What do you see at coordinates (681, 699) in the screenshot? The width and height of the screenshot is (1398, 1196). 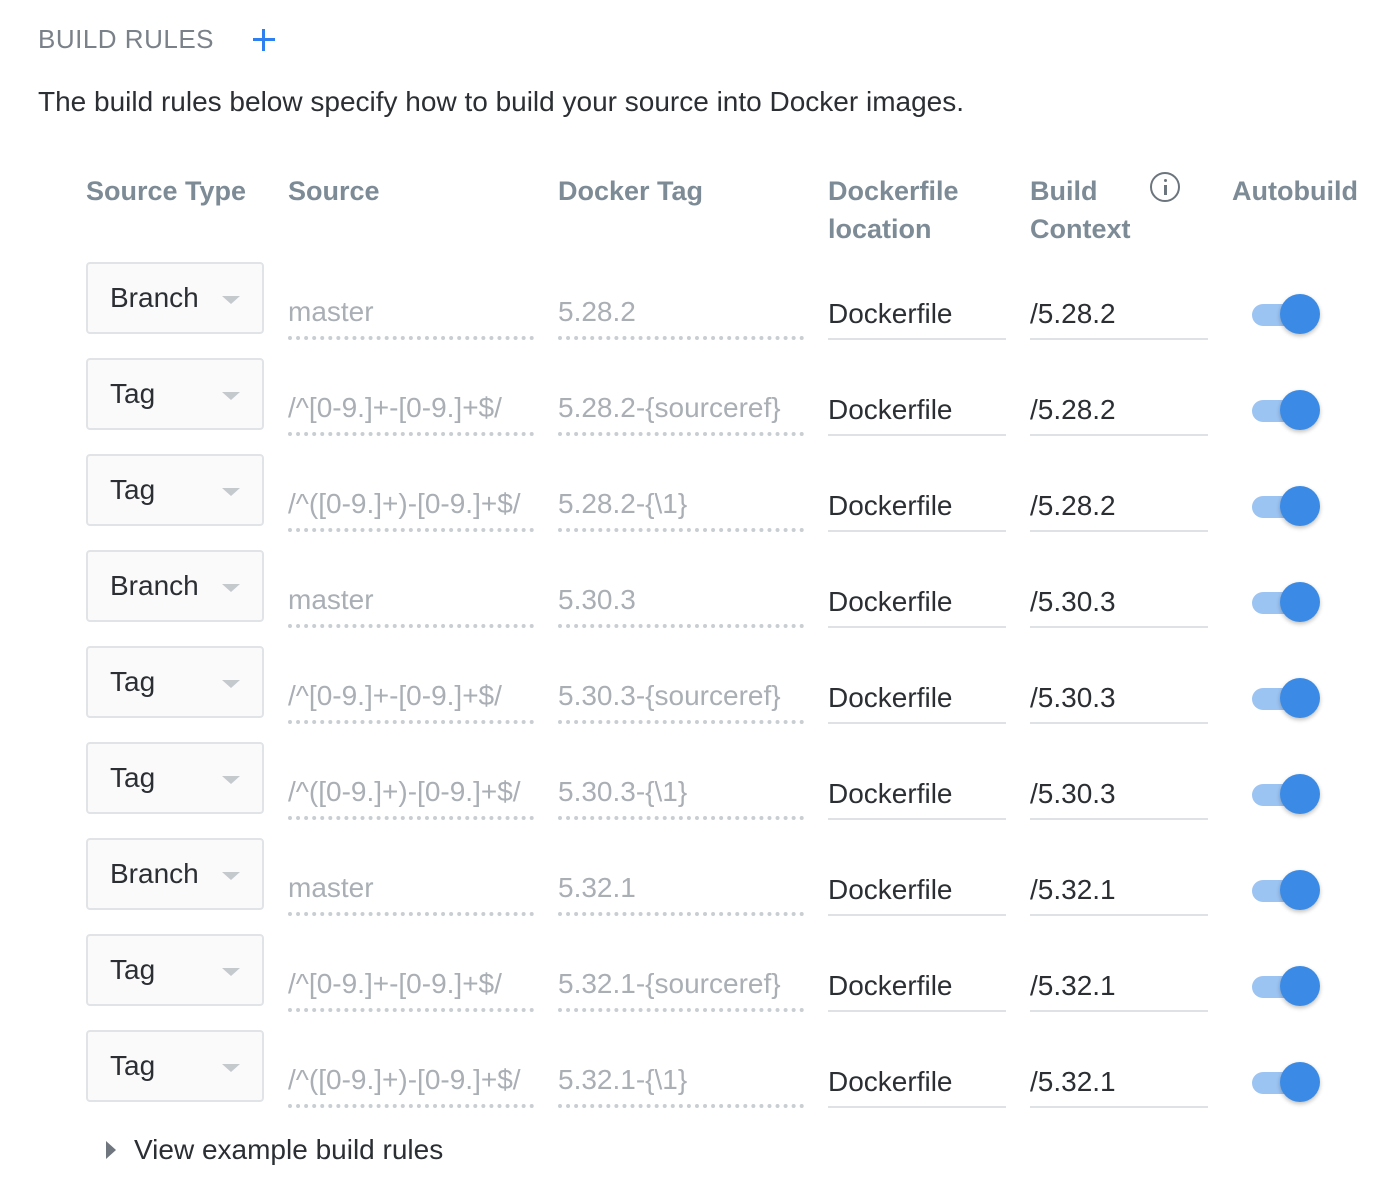 I see `docker-tag-input: 5.30.3-{sourceref}` at bounding box center [681, 699].